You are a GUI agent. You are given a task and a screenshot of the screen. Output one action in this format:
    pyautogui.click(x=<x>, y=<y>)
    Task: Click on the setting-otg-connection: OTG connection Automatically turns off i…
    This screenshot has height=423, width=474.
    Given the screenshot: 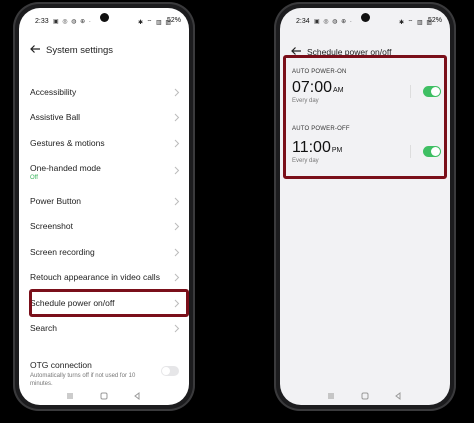 What is the action you would take?
    pyautogui.click(x=104, y=371)
    